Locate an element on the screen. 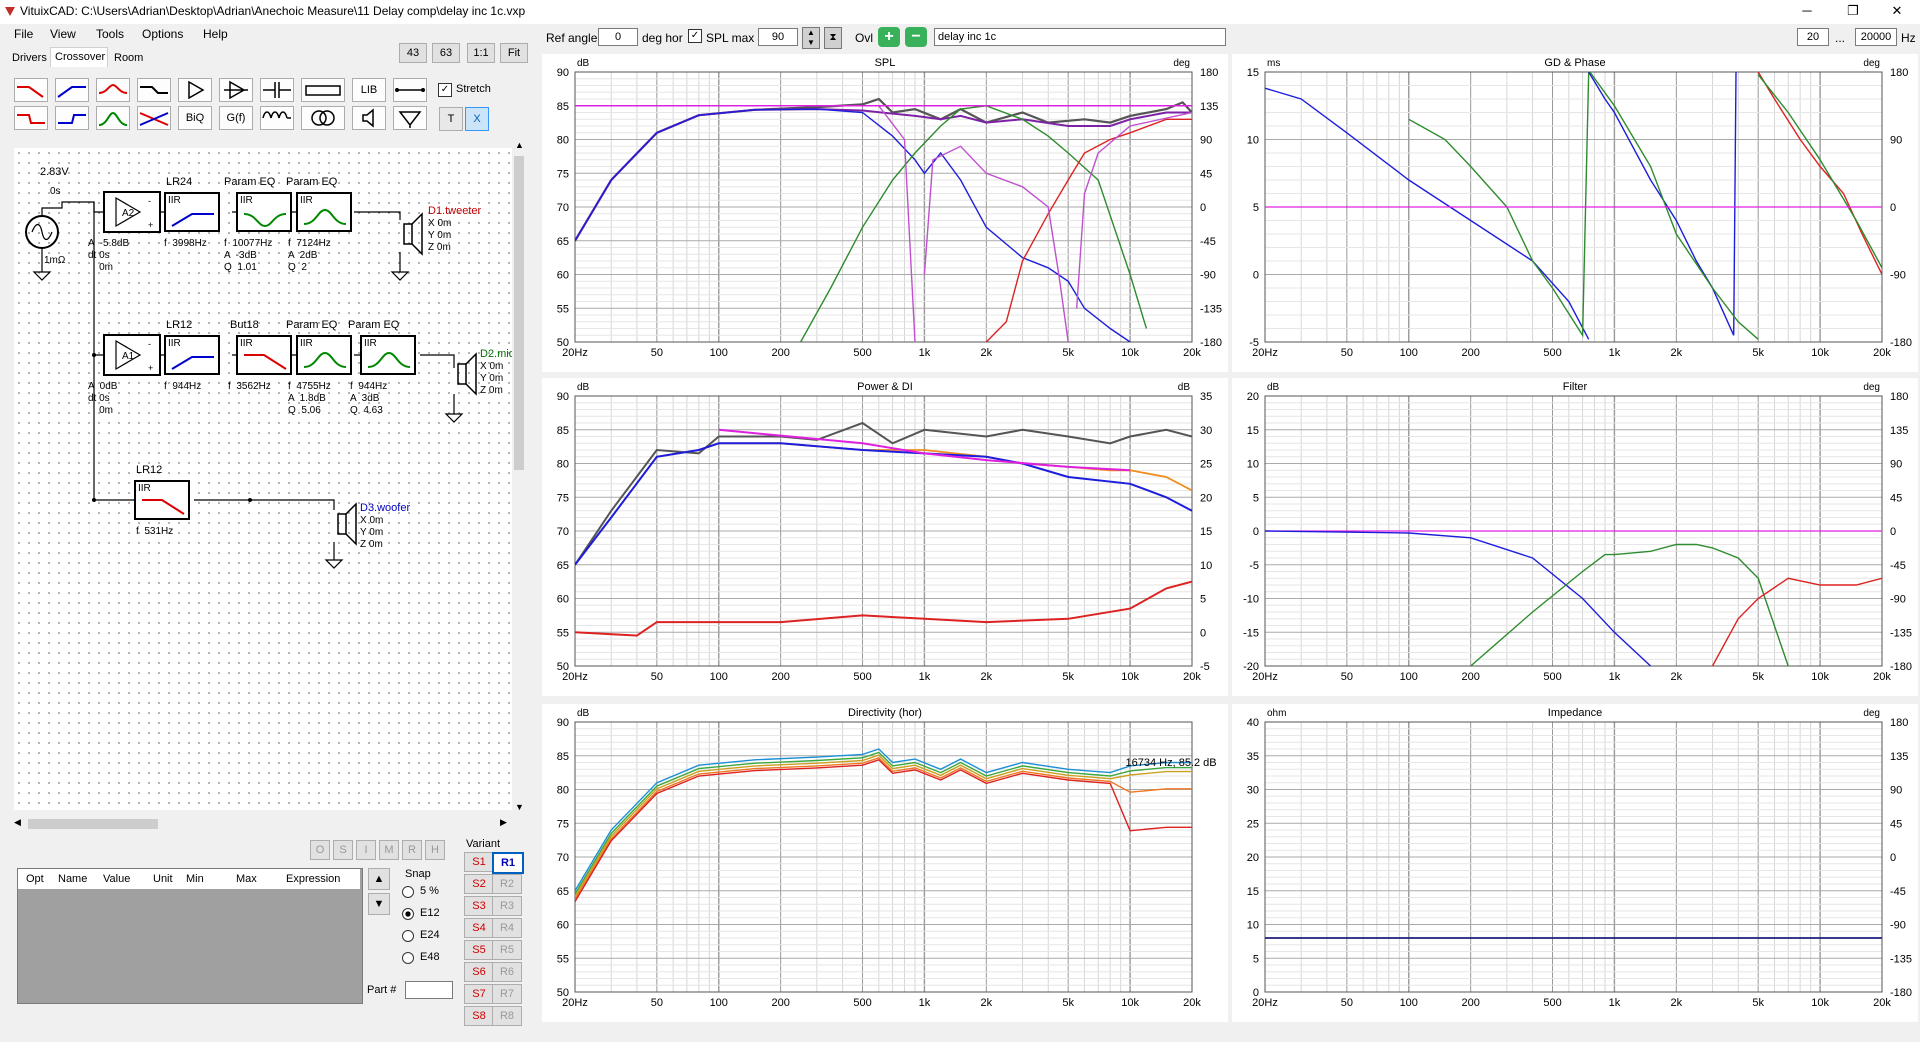 The height and width of the screenshot is (1042, 1920). variant-r5-button: R5 is located at coordinates (507, 950).